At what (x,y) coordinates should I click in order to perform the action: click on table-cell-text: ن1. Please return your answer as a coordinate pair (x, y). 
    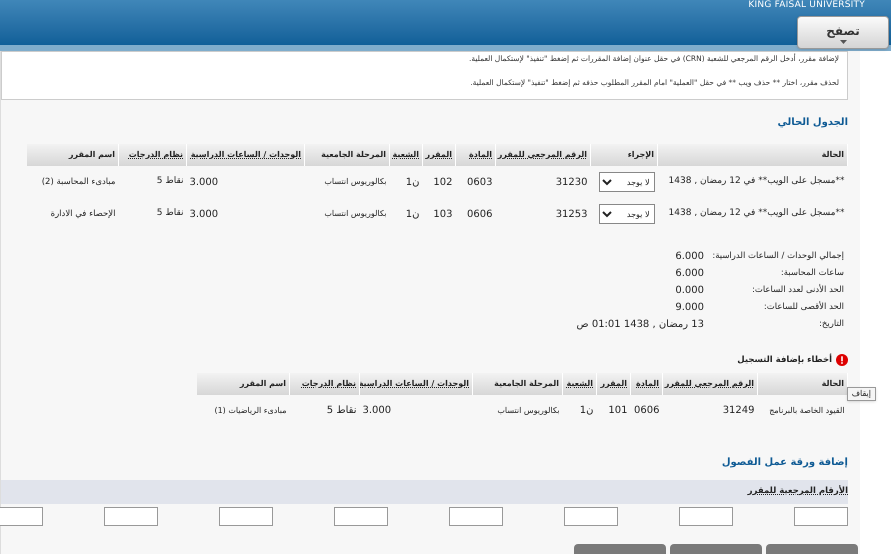
    Looking at the image, I should click on (412, 215).